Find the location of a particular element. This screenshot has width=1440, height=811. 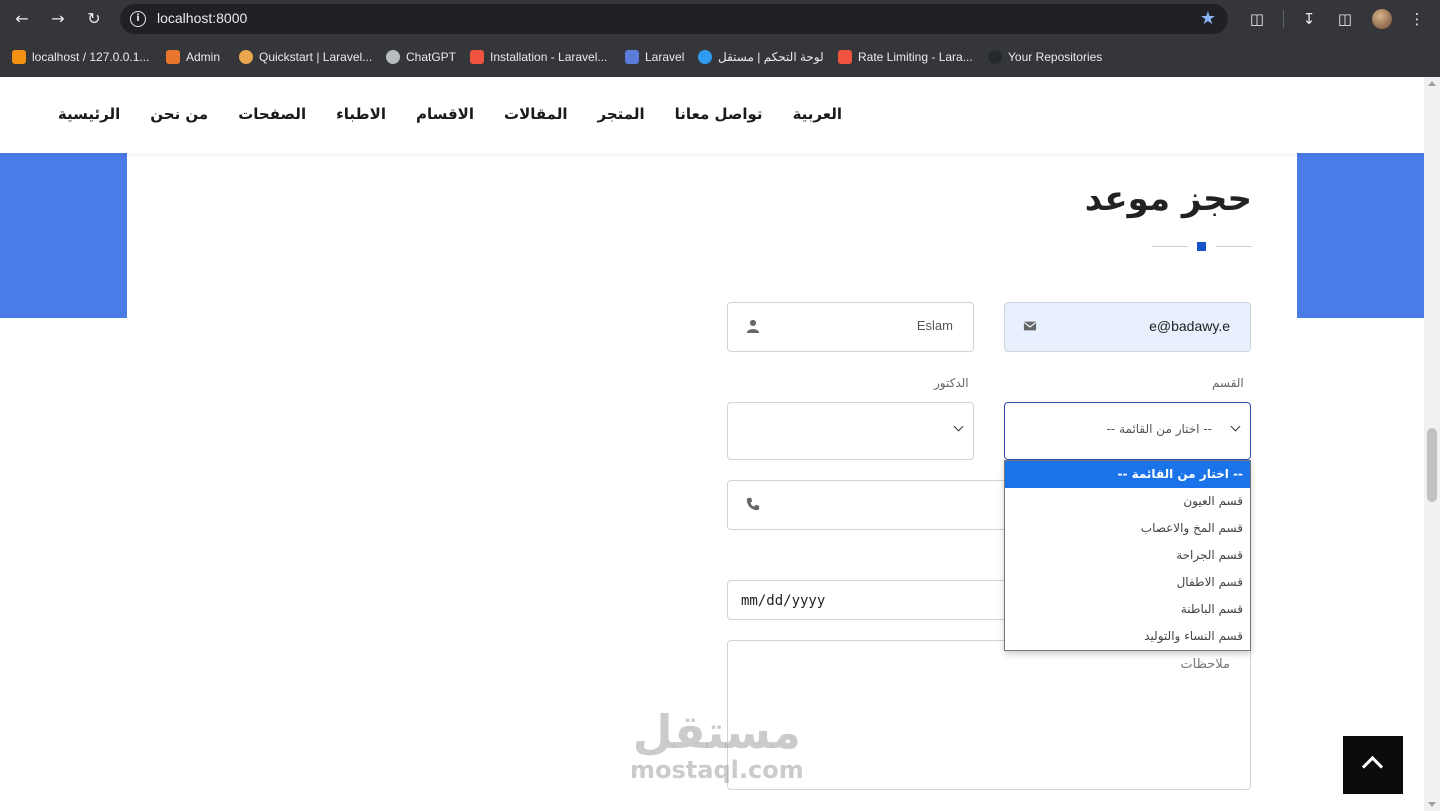

site-info-icon: i is located at coordinates (138, 19).